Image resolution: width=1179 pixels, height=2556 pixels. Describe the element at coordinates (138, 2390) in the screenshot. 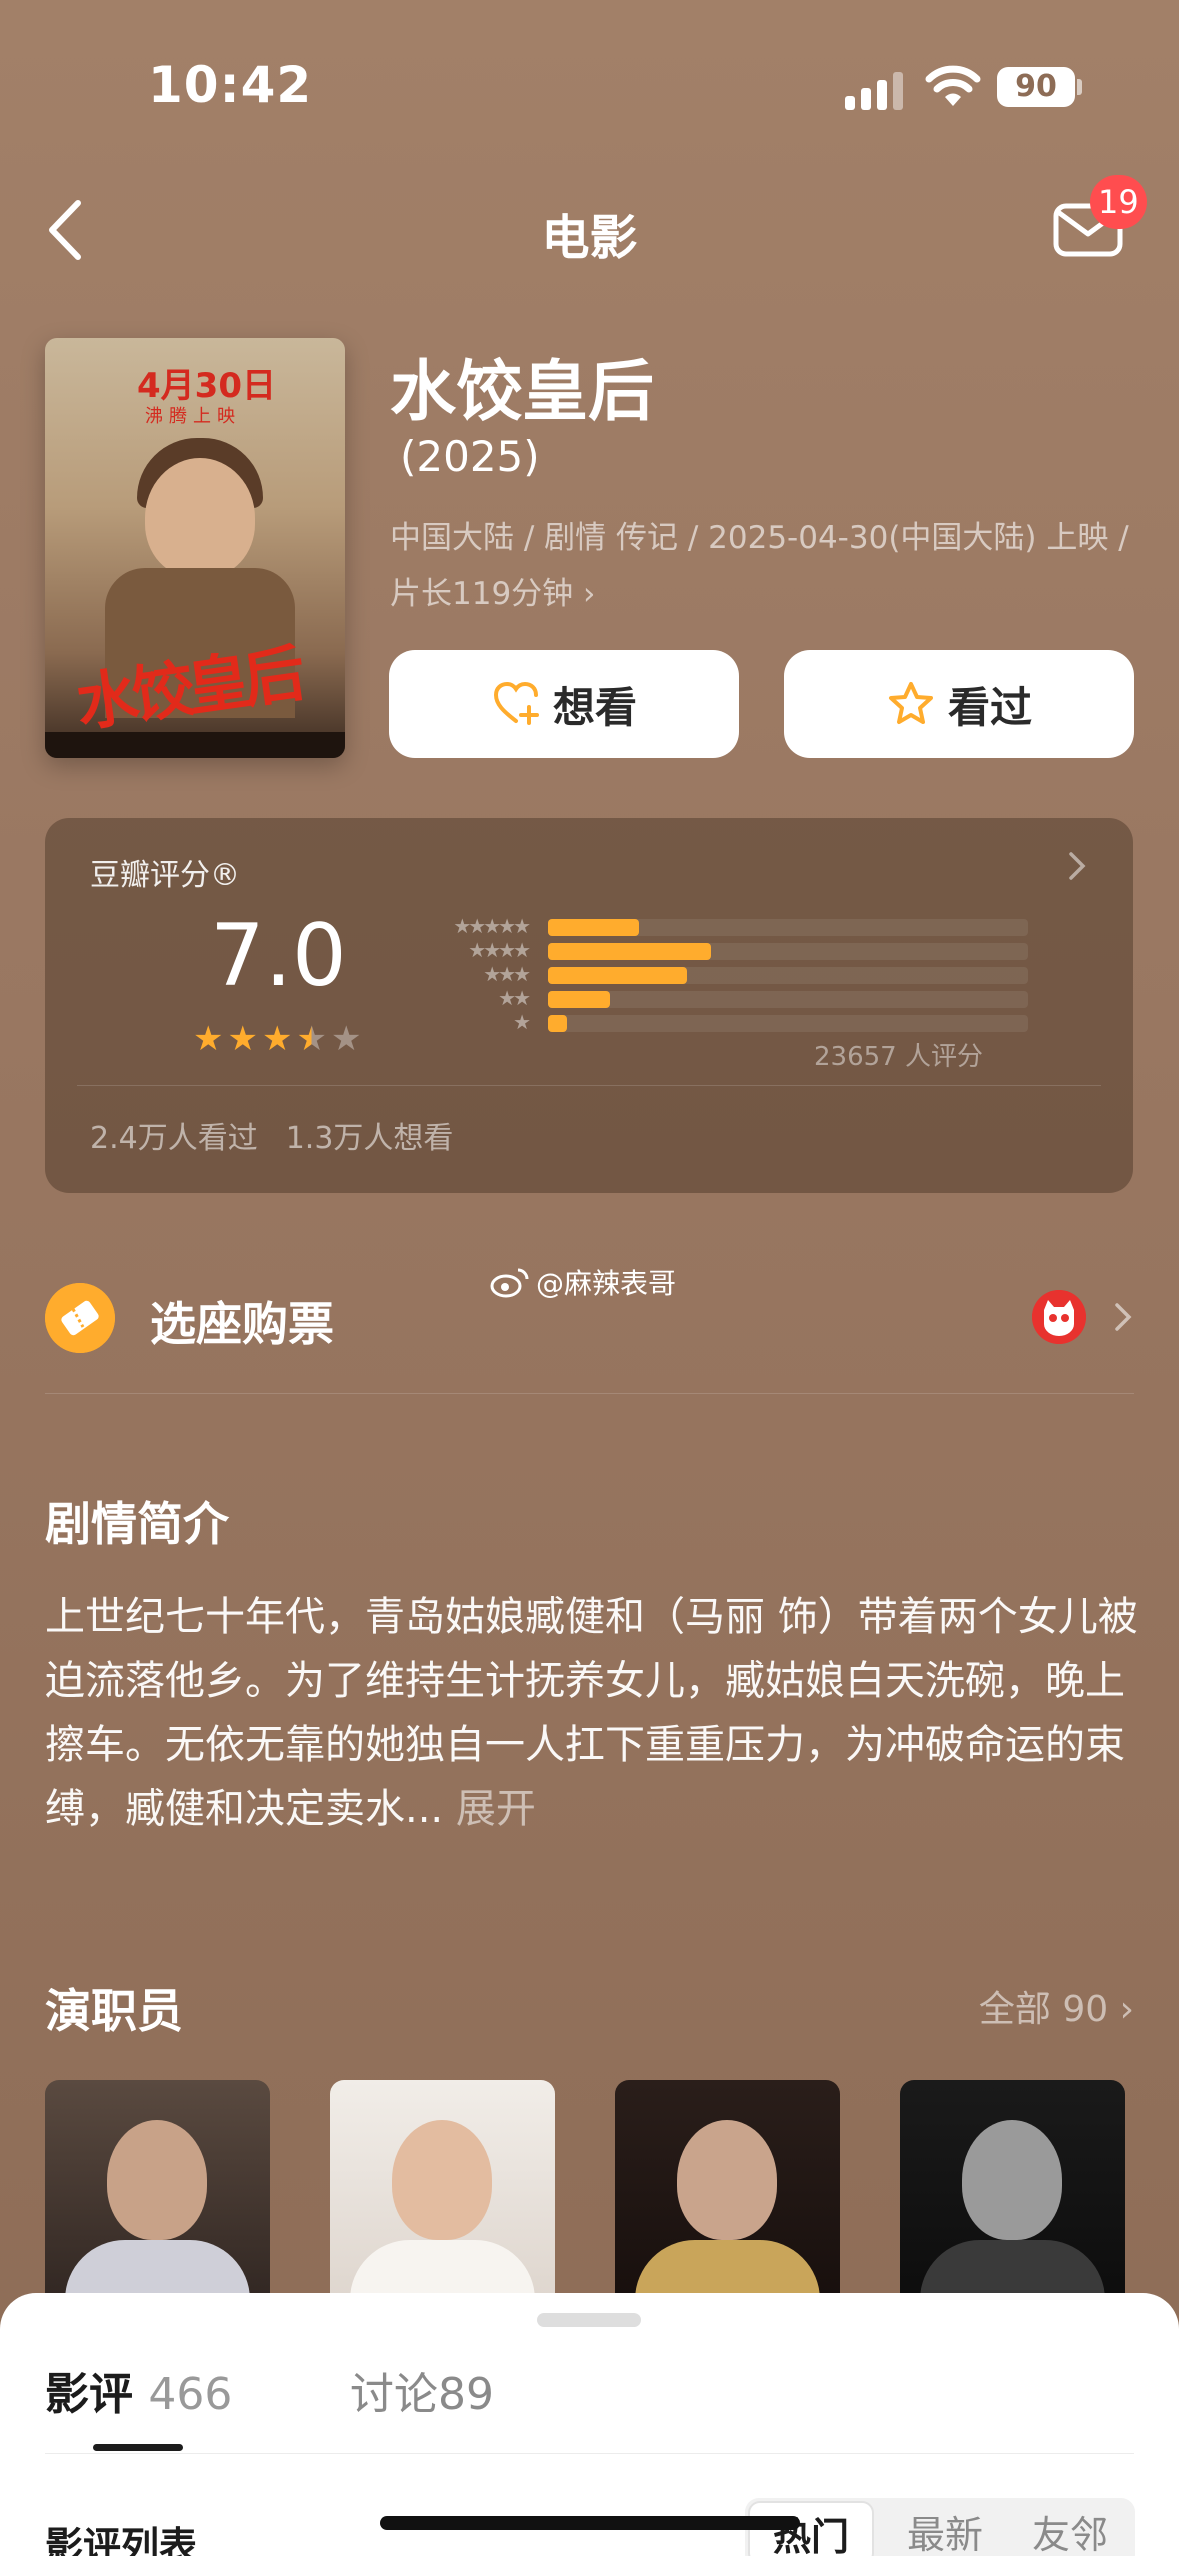

I see `tab-reviews: 影评 466` at that location.